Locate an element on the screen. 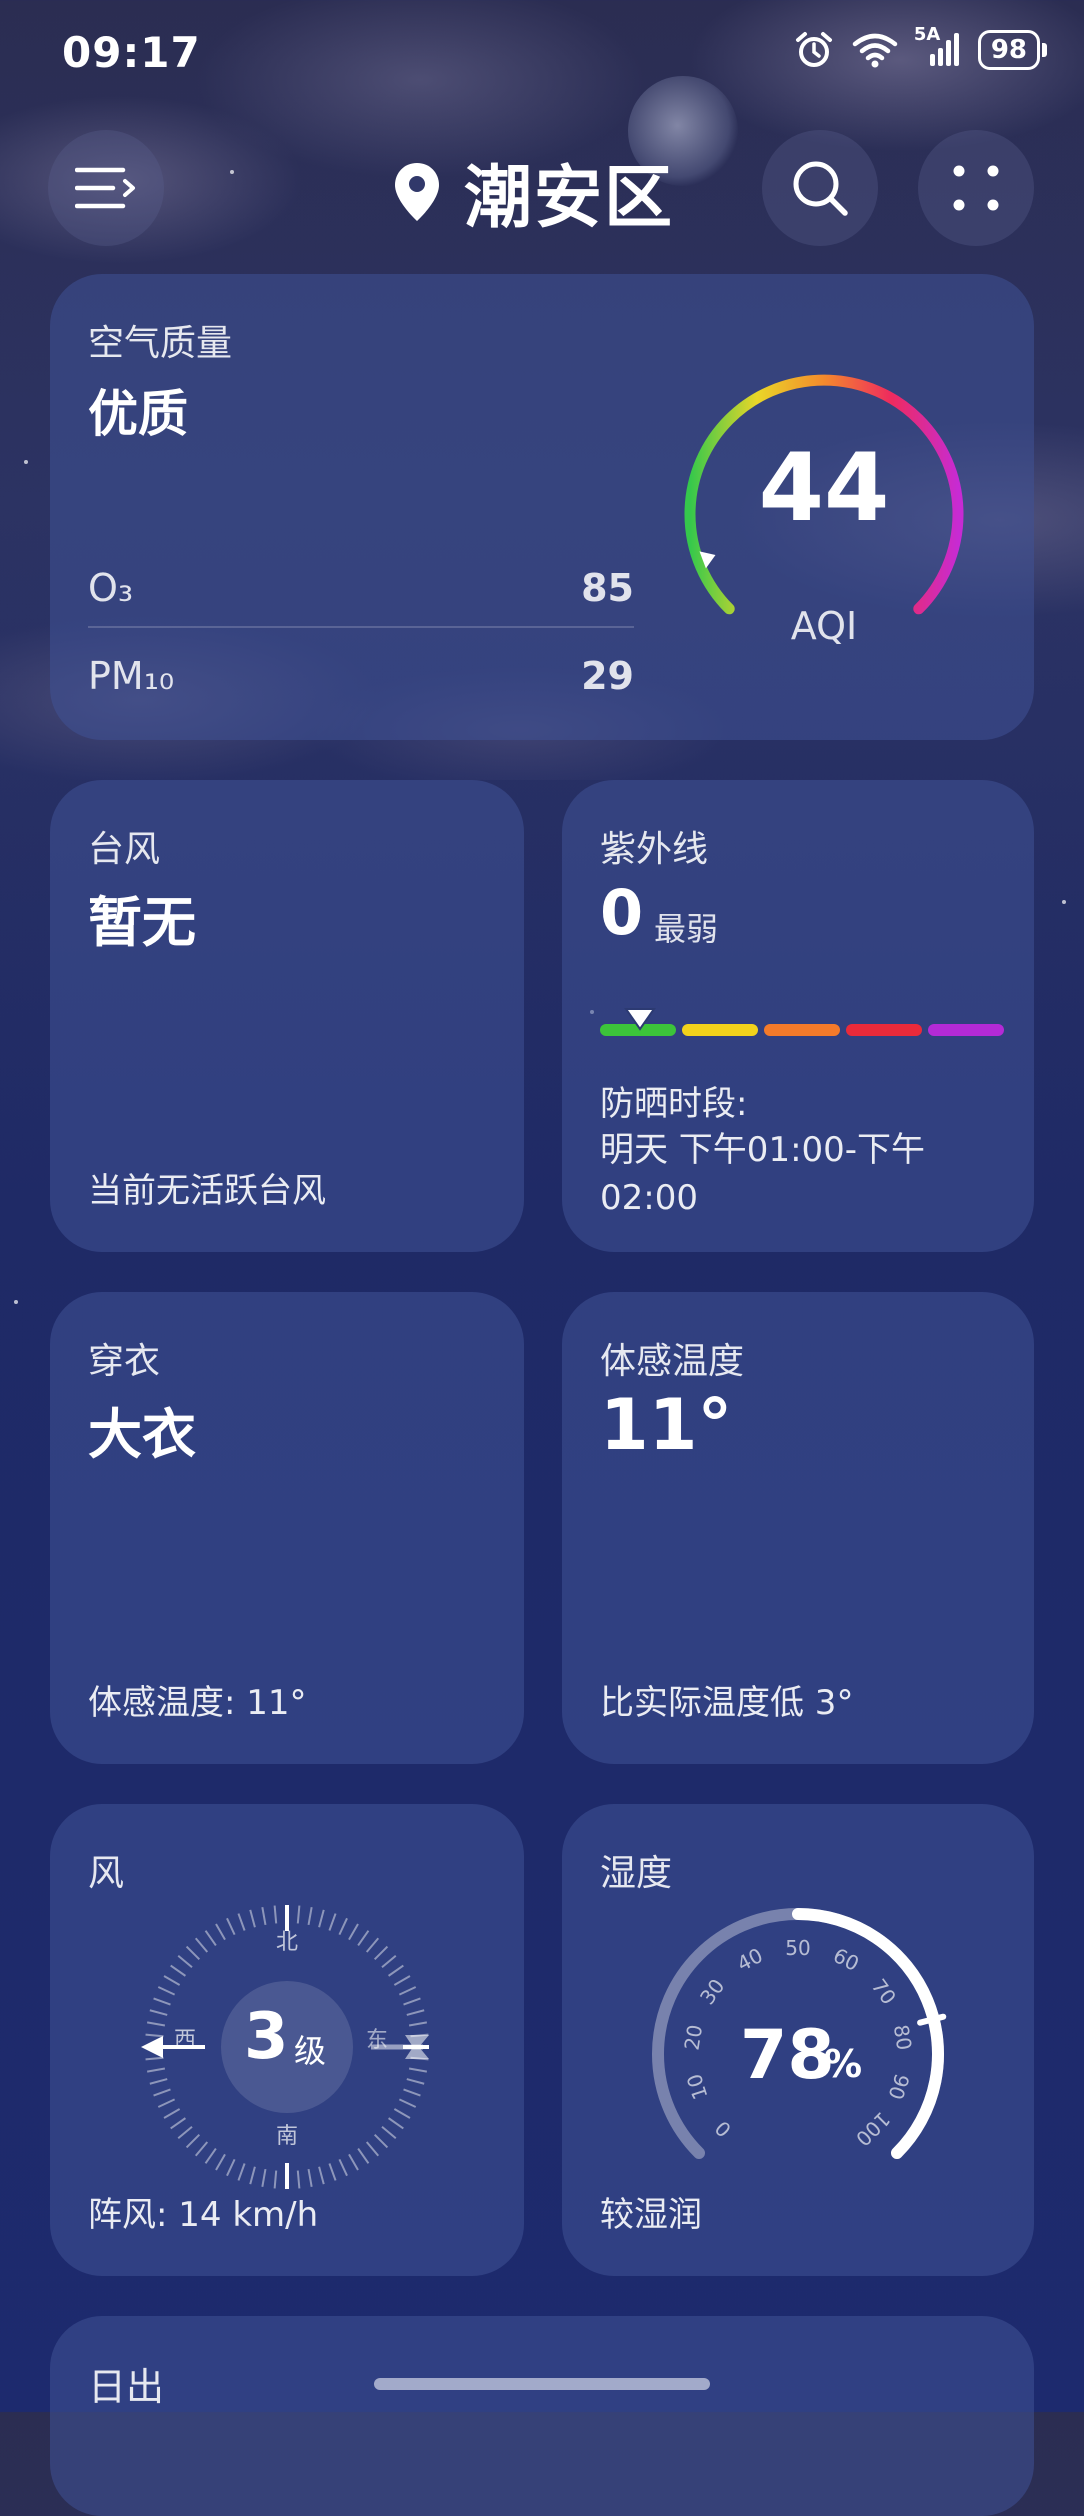  status-time: 09:17 is located at coordinates (131, 52).